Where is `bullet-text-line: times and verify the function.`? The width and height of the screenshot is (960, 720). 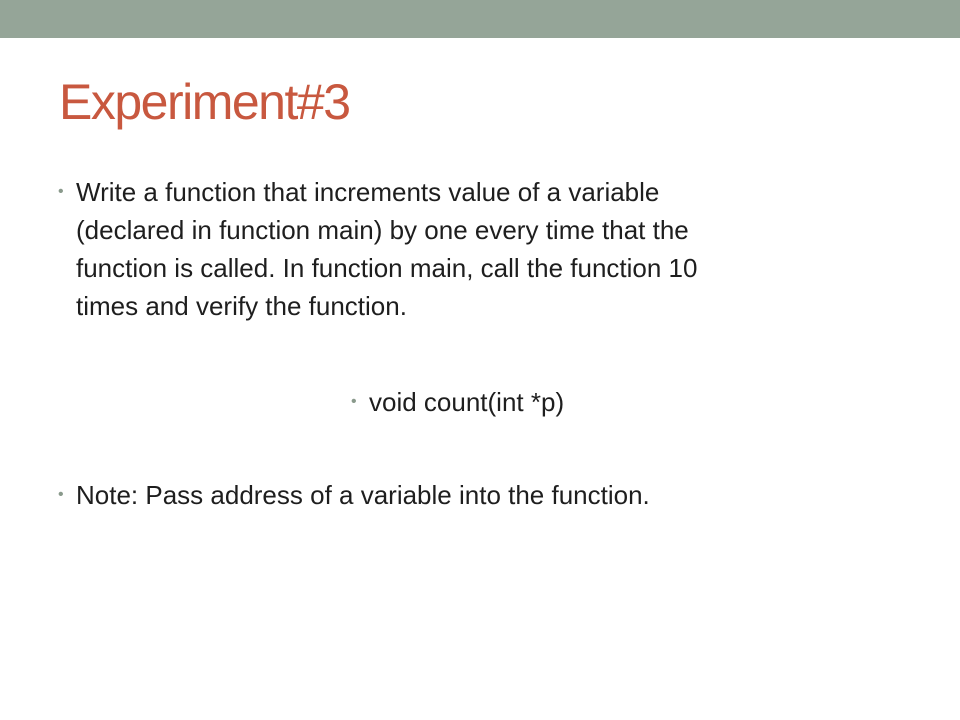 bullet-text-line: times and verify the function. is located at coordinates (241, 306).